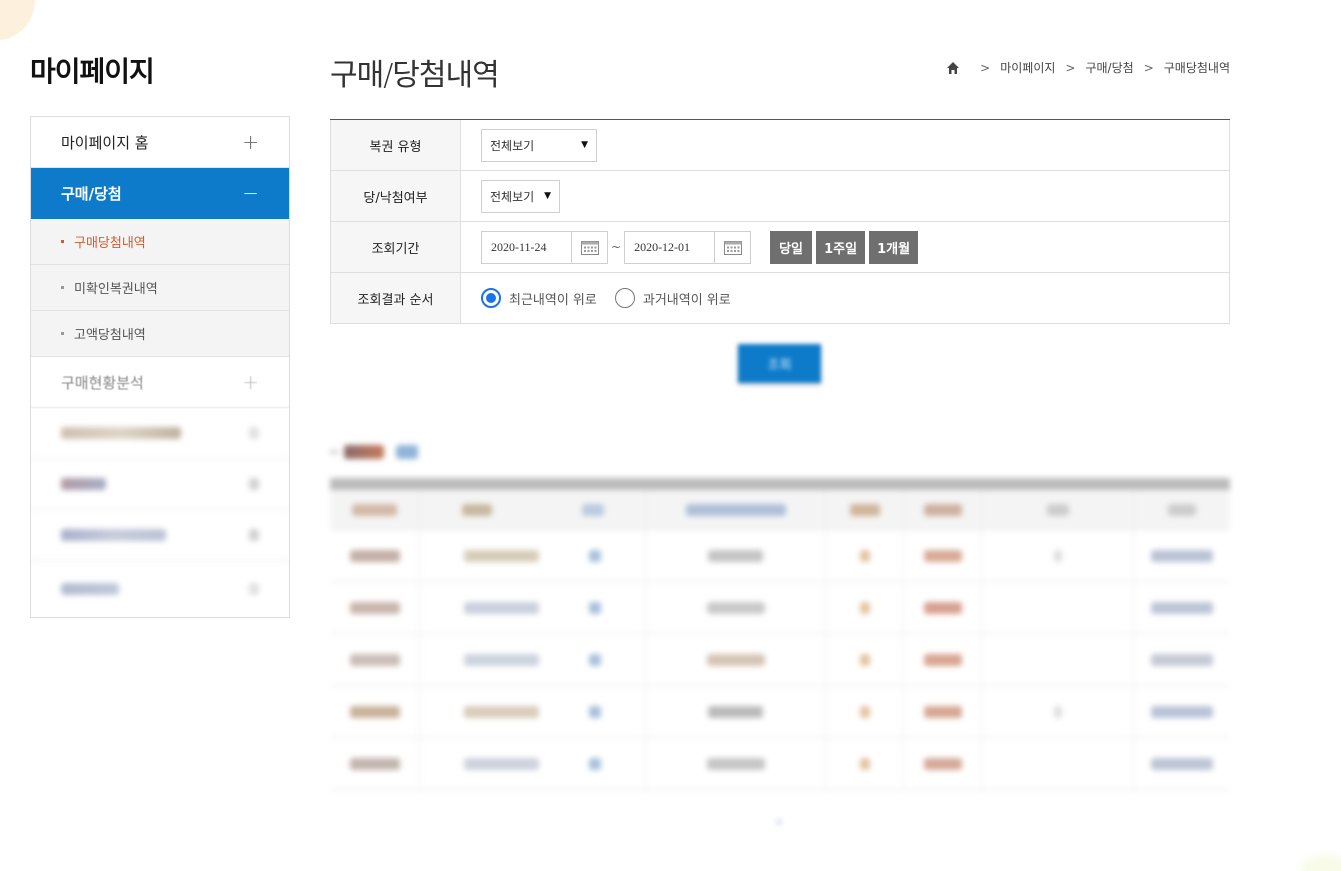 The width and height of the screenshot is (1341, 871). I want to click on order-past-label: 과거내역이 위로, so click(687, 298).